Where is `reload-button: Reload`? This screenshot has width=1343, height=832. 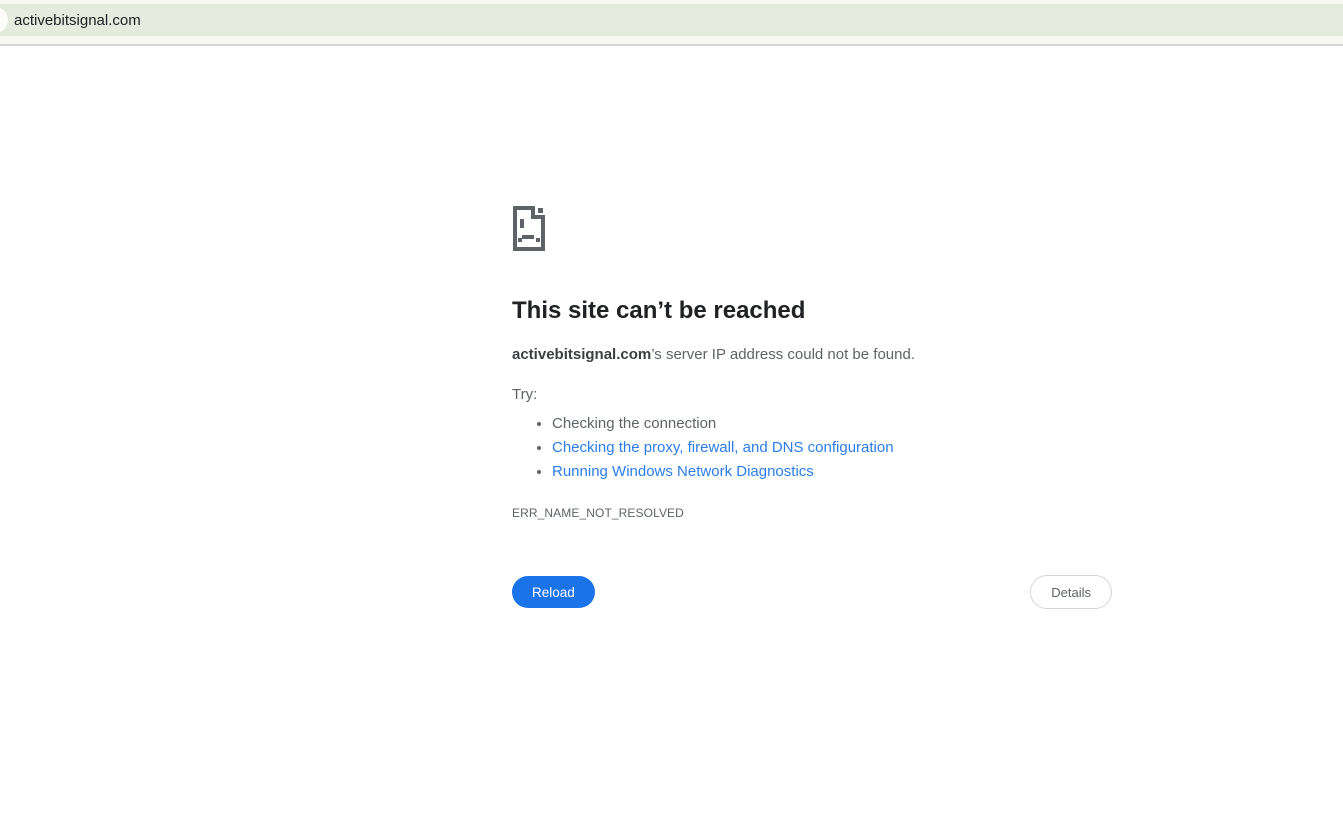
reload-button: Reload is located at coordinates (553, 592).